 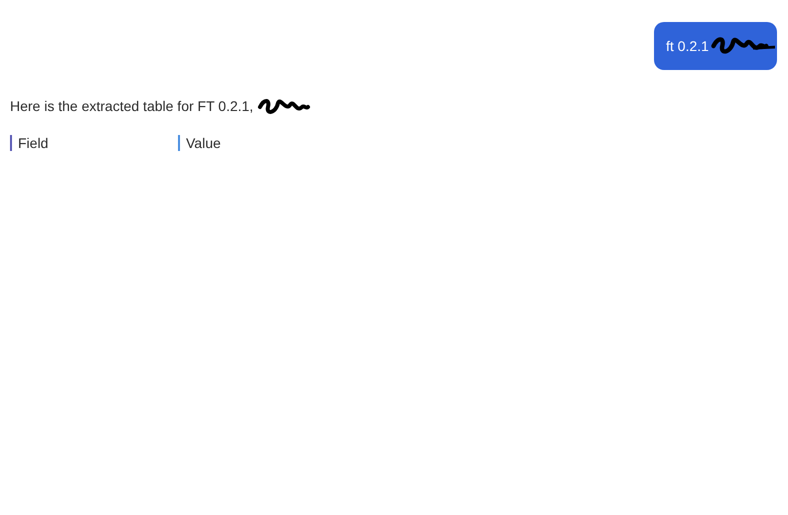 What do you see at coordinates (94, 143) in the screenshot?
I see `column-header: Field` at bounding box center [94, 143].